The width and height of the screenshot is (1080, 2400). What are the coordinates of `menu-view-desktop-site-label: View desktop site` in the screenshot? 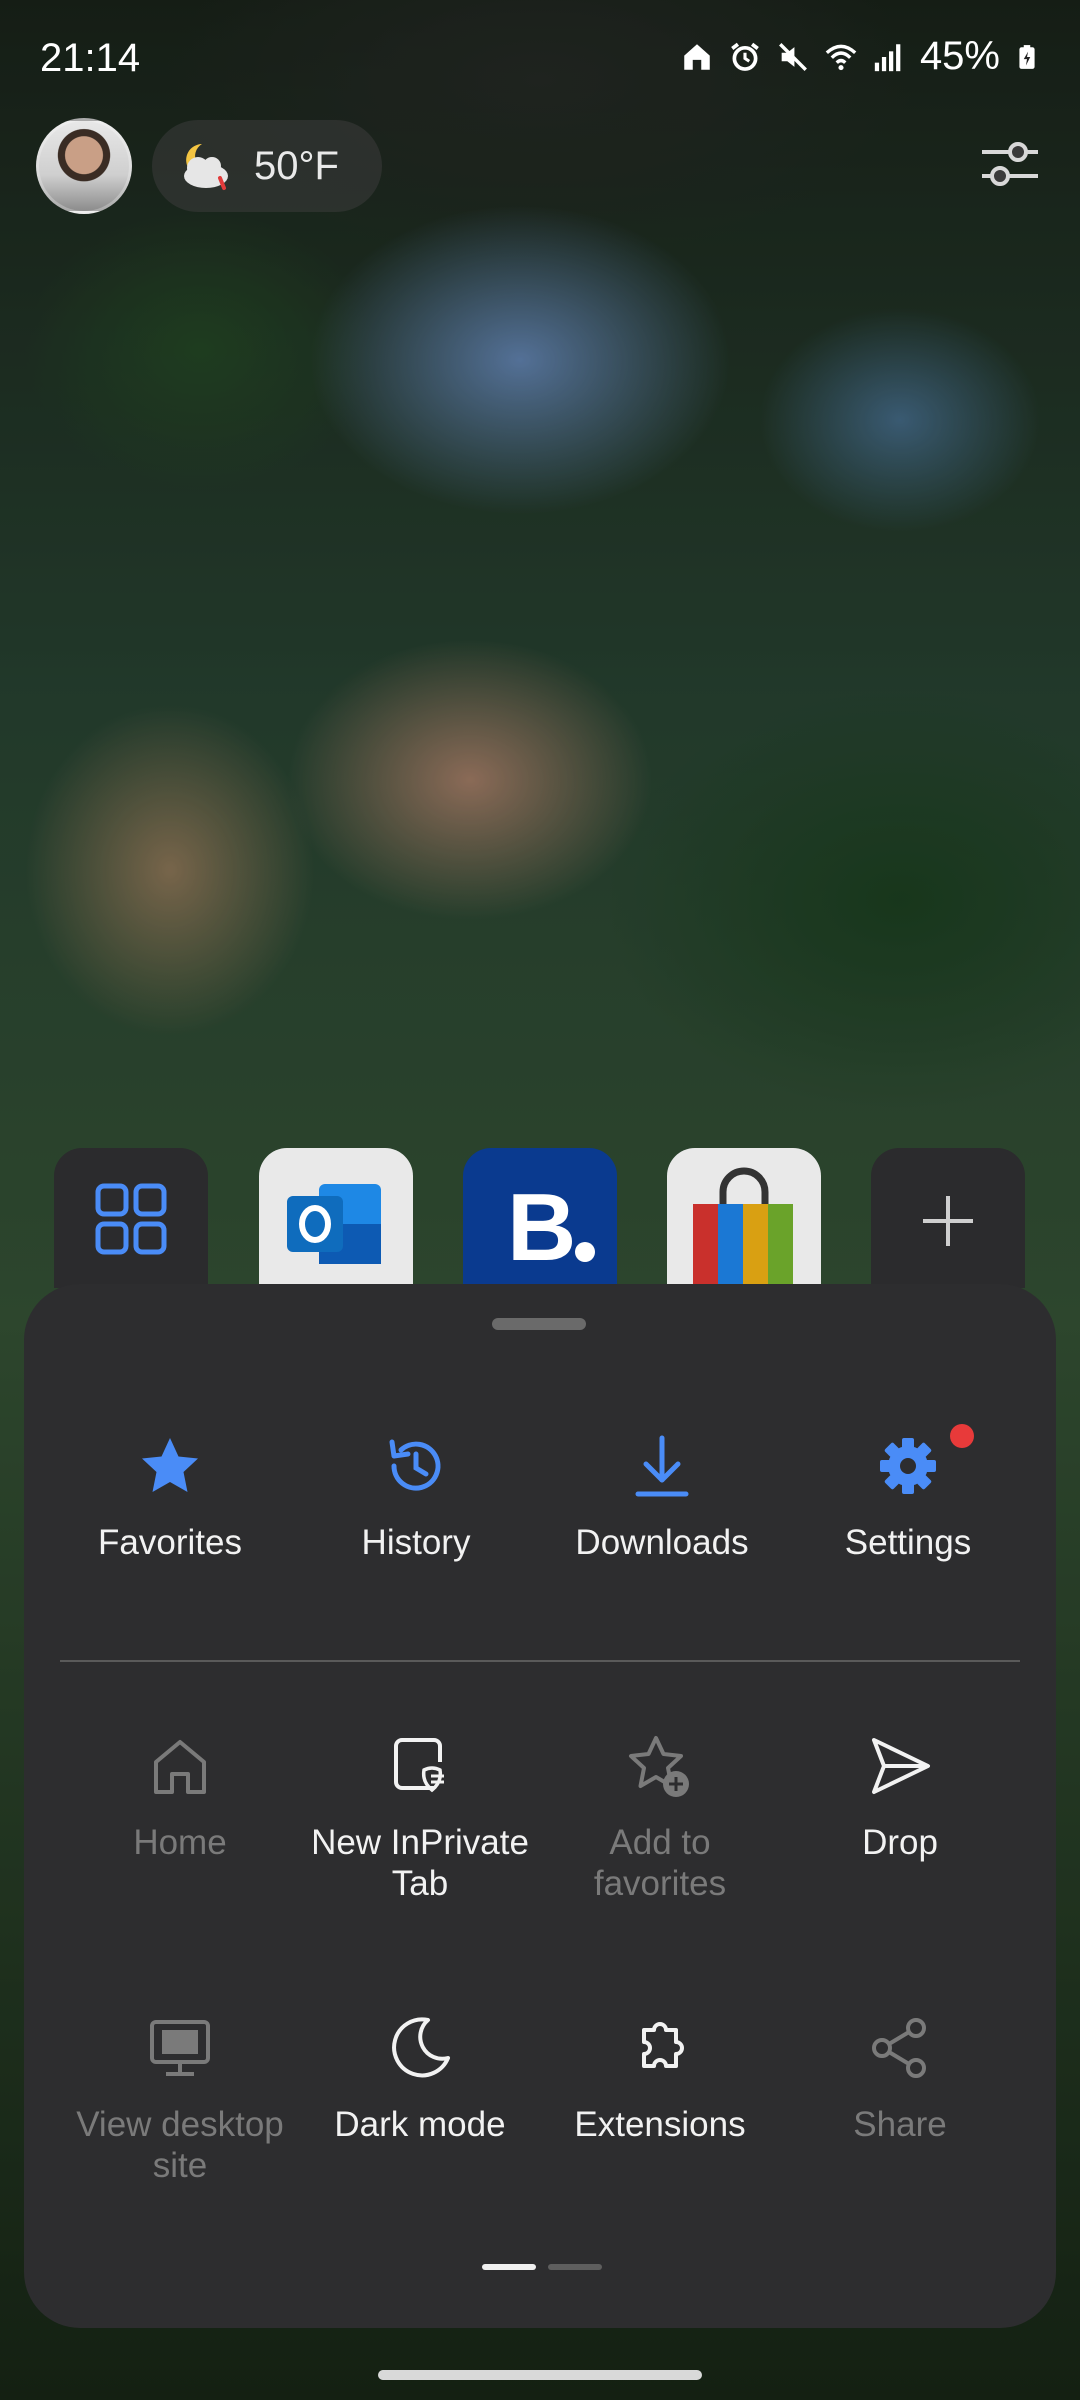 It's located at (180, 2145).